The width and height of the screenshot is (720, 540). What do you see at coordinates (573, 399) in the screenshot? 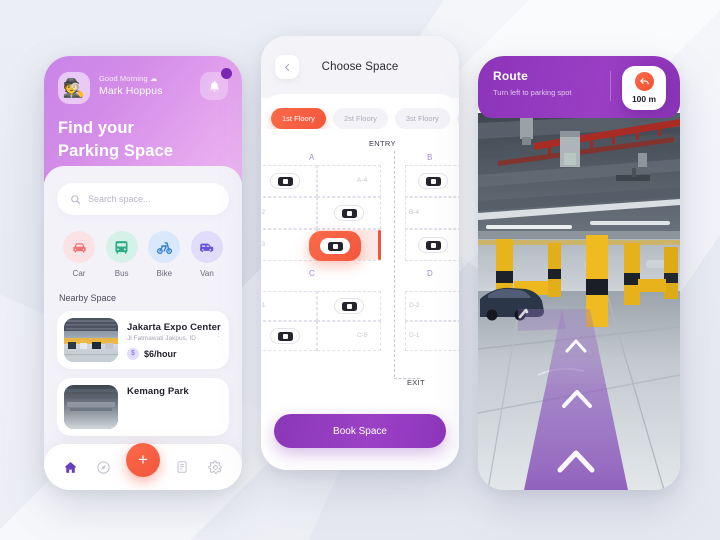
I see `ar-route-path` at bounding box center [573, 399].